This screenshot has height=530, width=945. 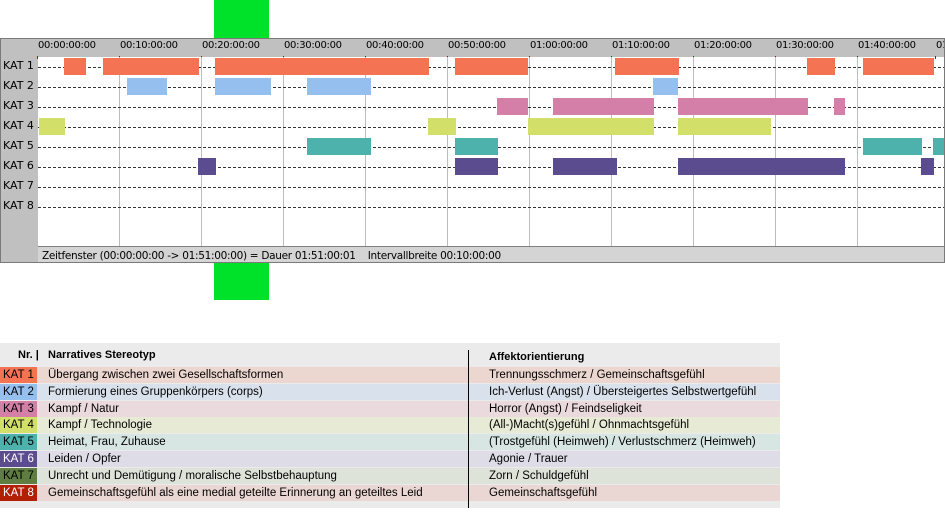 I want to click on category-code: KAT 3, so click(x=18, y=408).